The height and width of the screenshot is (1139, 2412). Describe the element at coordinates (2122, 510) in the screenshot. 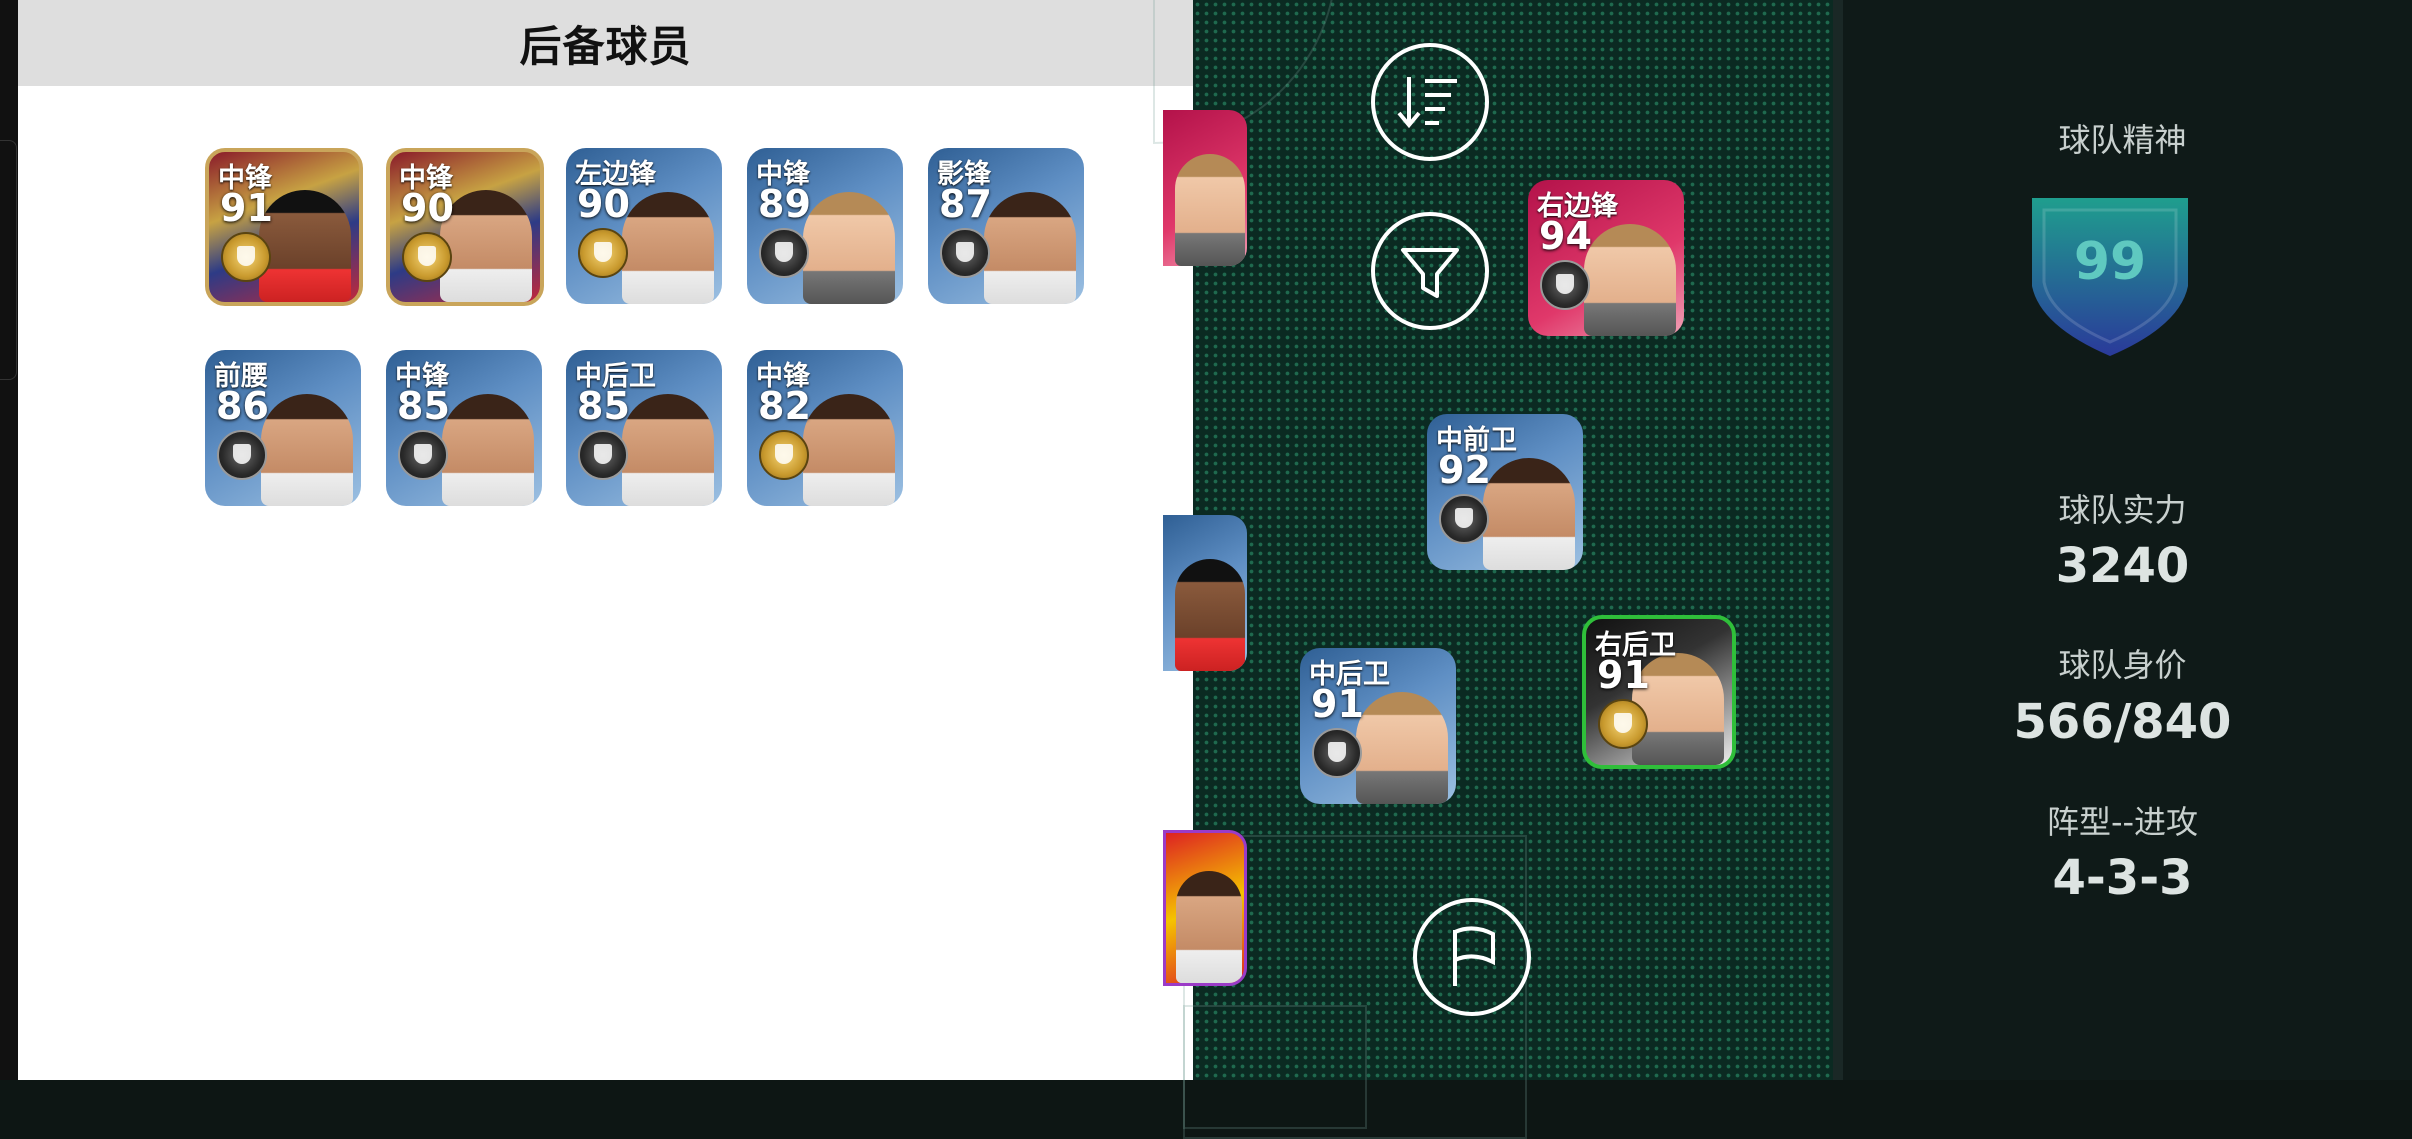

I see `team-strength-label: 球队实力` at that location.